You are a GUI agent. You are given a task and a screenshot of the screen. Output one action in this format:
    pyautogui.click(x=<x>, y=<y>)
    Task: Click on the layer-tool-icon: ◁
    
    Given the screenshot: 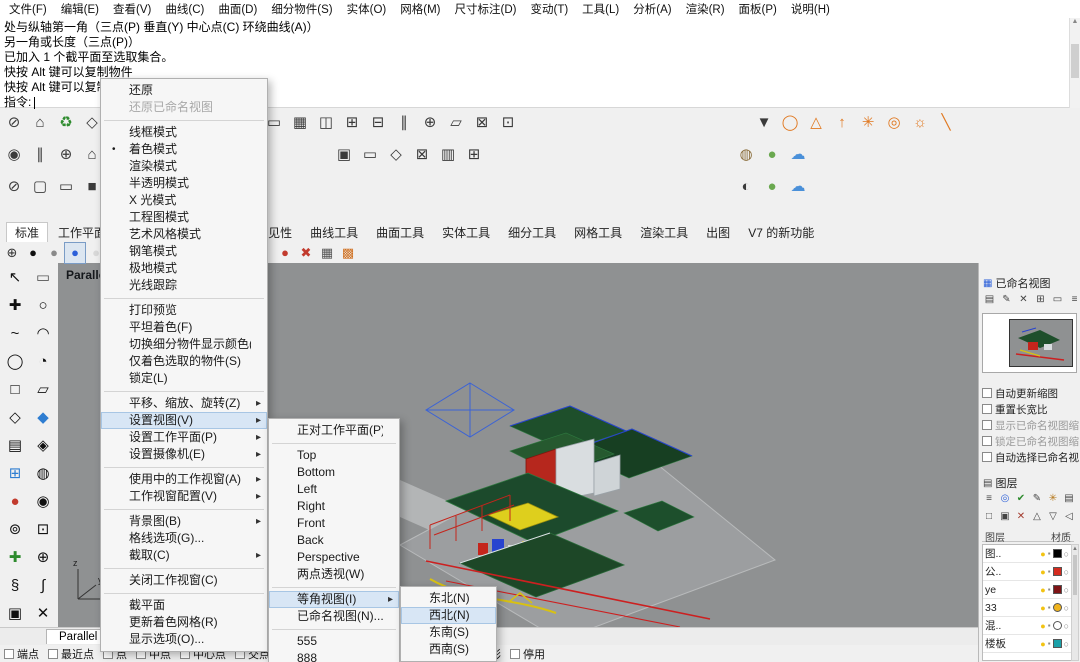 What is the action you would take?
    pyautogui.click(x=1069, y=516)
    